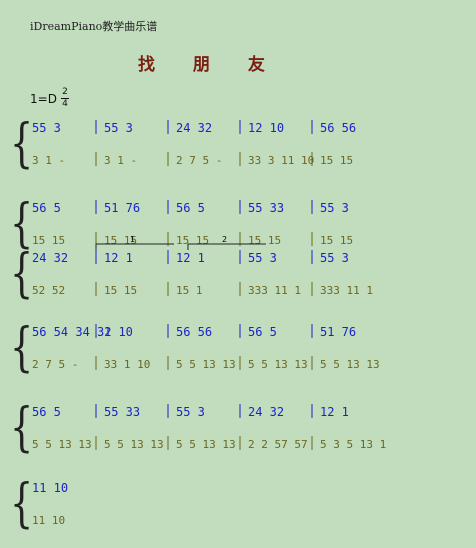 The image size is (476, 548). Describe the element at coordinates (118, 332) in the screenshot. I see `upper-measure: 1 10` at that location.